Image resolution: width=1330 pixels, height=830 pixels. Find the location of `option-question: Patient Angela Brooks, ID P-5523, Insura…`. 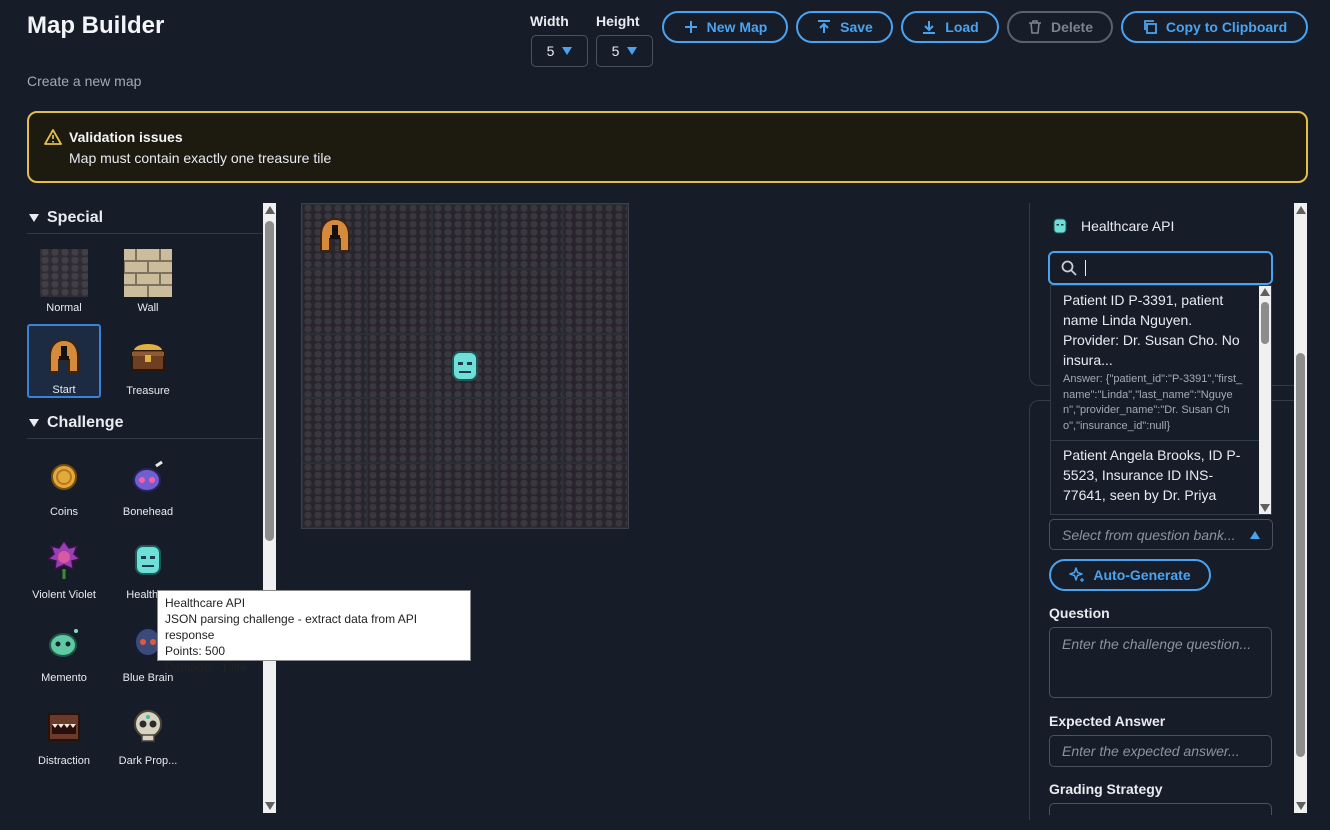

option-question: Patient Angela Brooks, ID P-5523, Insura… is located at coordinates (1152, 475).